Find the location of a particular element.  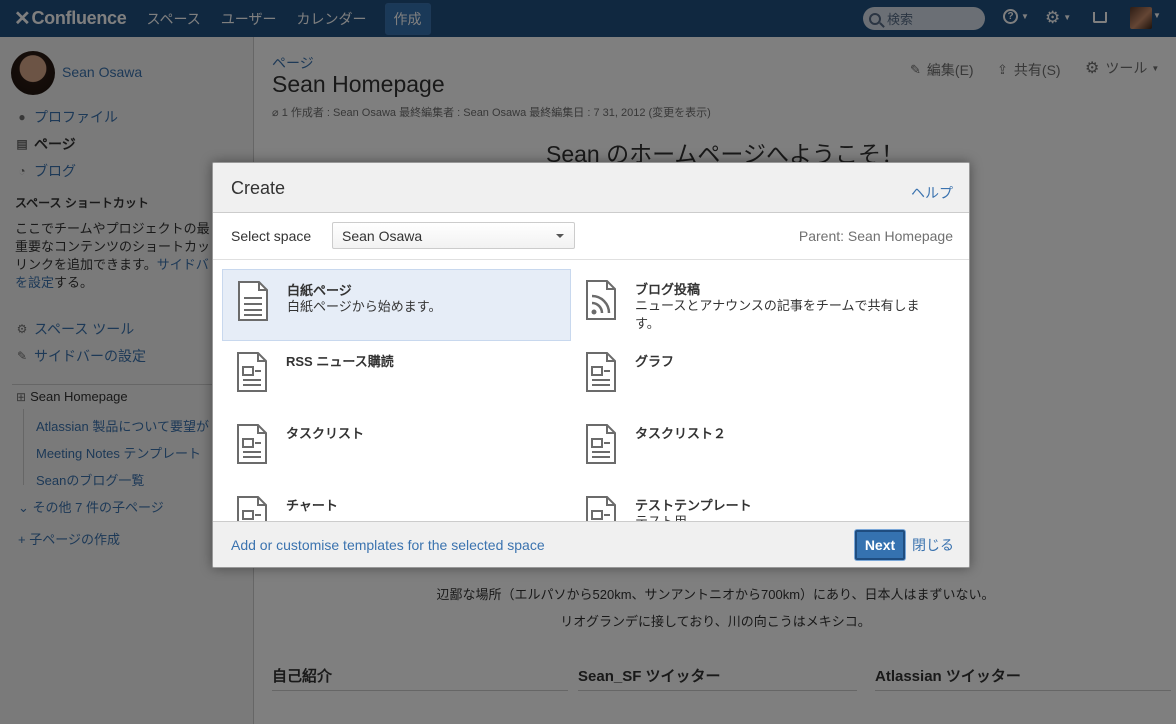

template-description: 白紙ページから始めます。 is located at coordinates (364, 306).